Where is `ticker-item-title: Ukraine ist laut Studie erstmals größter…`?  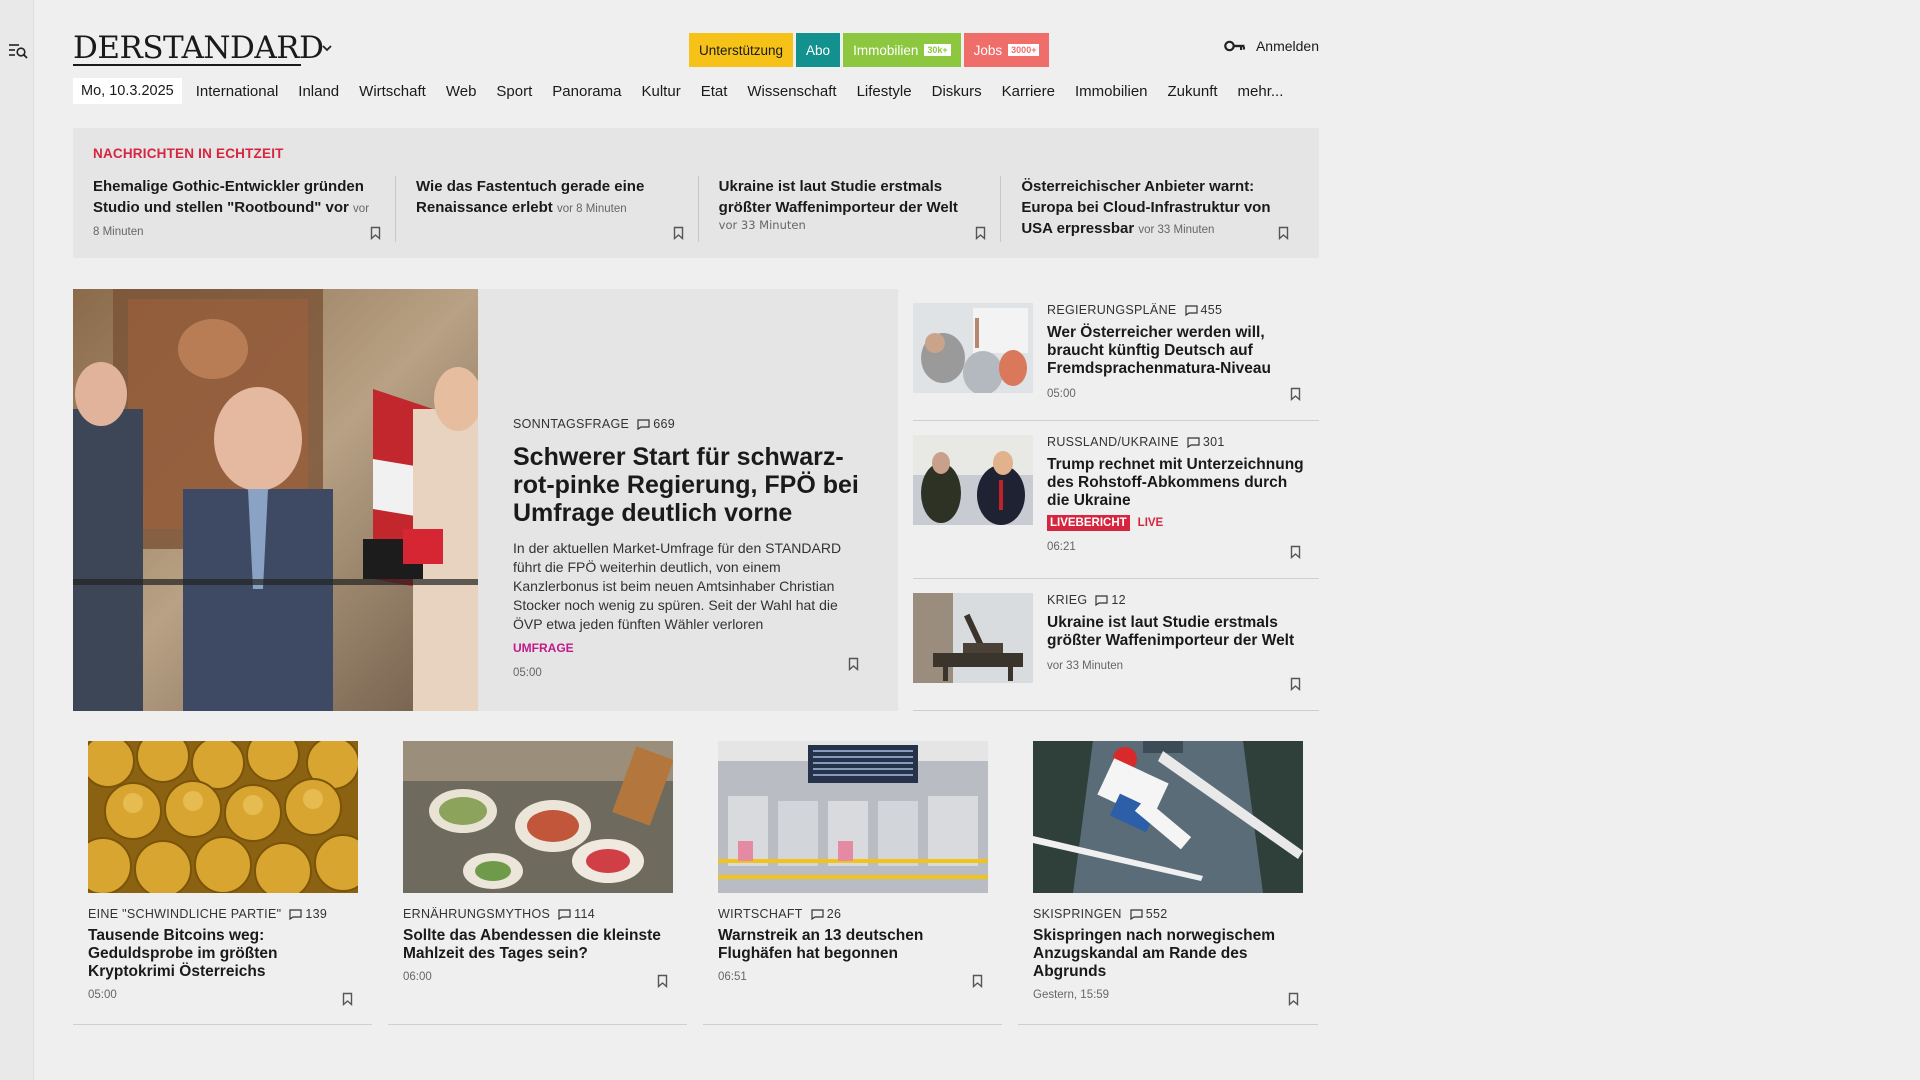
ticker-item-title: Ukraine ist laut Studie erstmals größter… is located at coordinates (838, 197).